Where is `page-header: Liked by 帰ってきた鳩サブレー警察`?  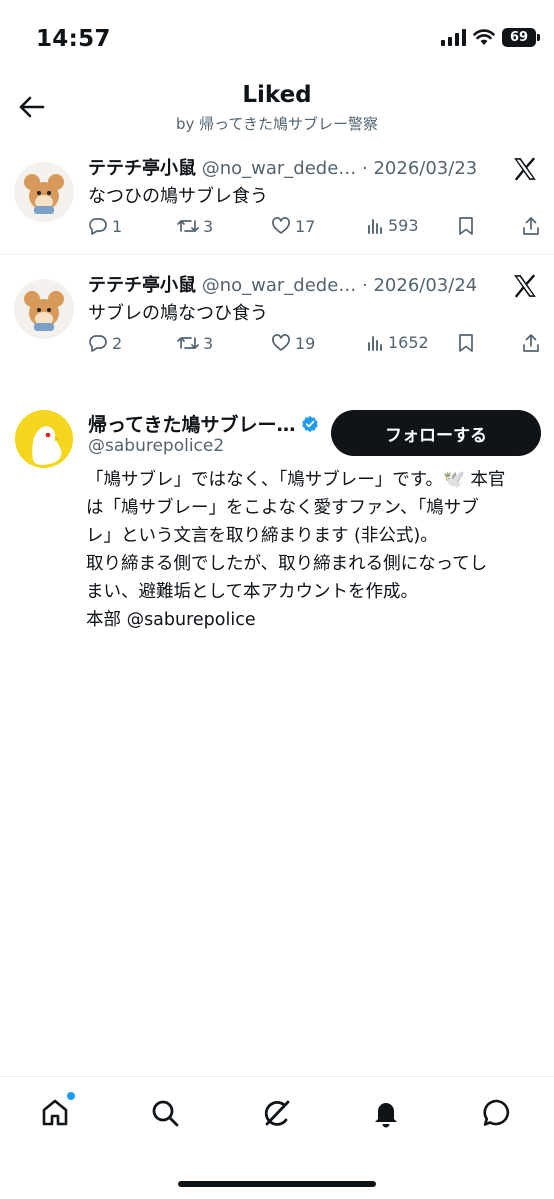
page-header: Liked by 帰ってきた鳩サブレー警察 is located at coordinates (277, 108).